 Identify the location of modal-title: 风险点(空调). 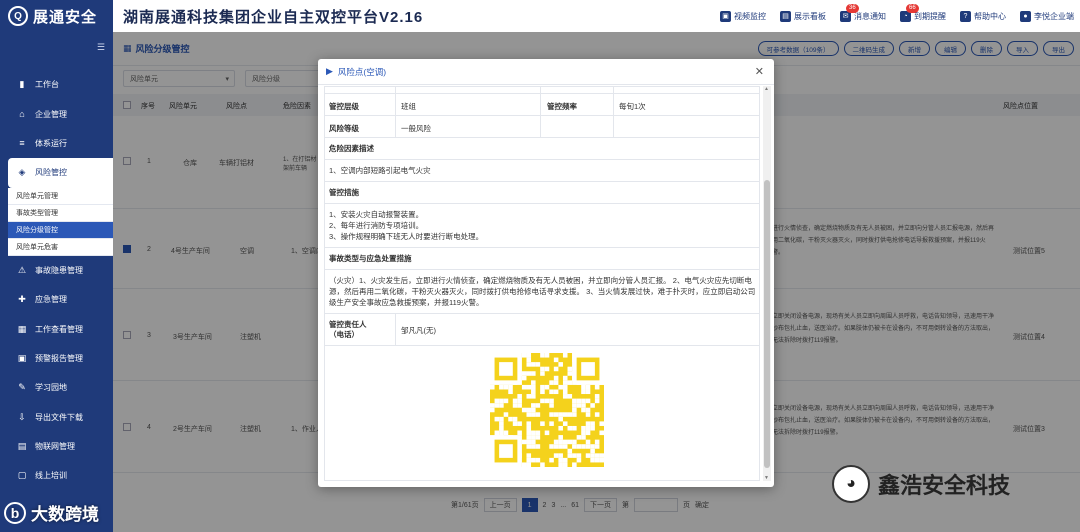
(362, 71).